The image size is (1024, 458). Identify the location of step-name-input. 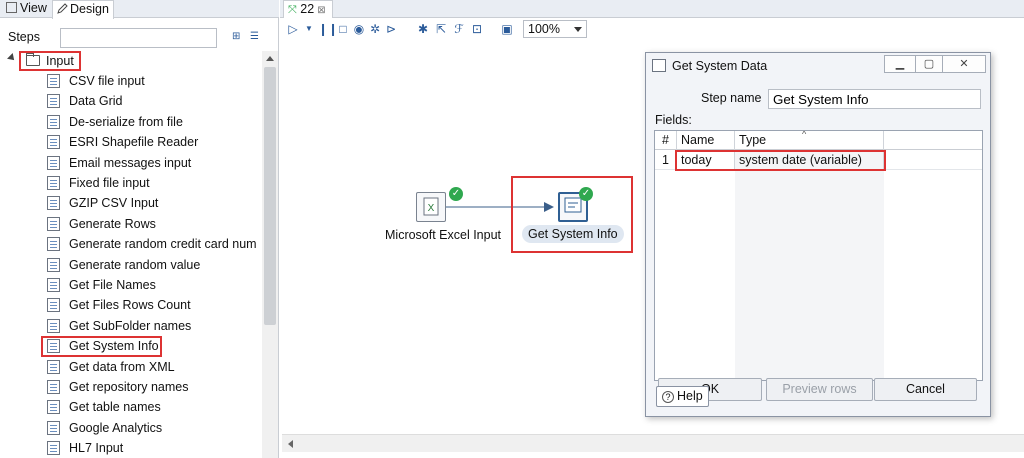
(874, 99).